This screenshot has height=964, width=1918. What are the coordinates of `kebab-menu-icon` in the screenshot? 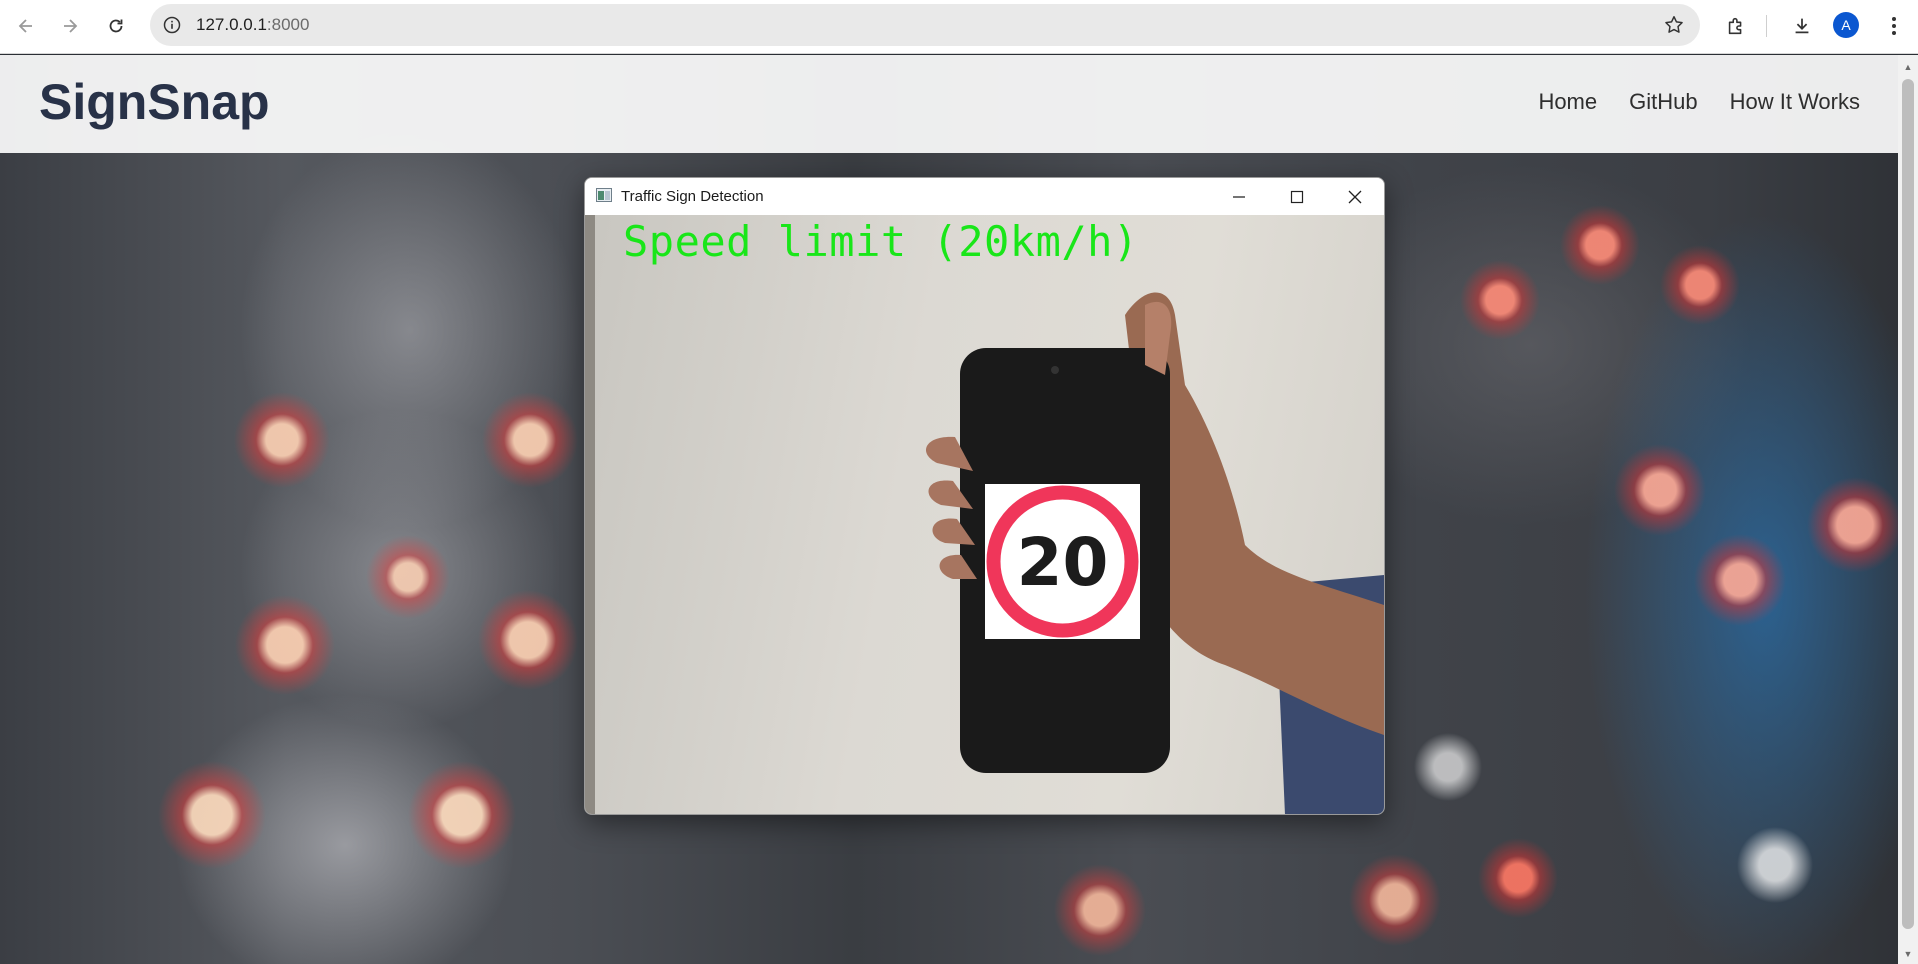 It's located at (1894, 26).